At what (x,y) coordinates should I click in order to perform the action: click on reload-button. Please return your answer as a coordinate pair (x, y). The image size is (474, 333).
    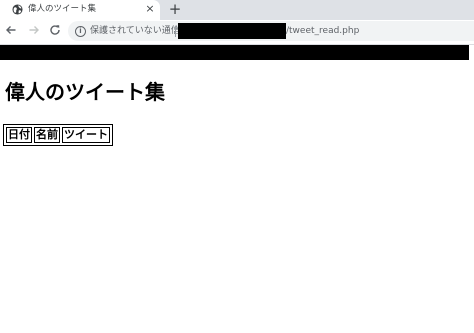
    Looking at the image, I should click on (55, 31).